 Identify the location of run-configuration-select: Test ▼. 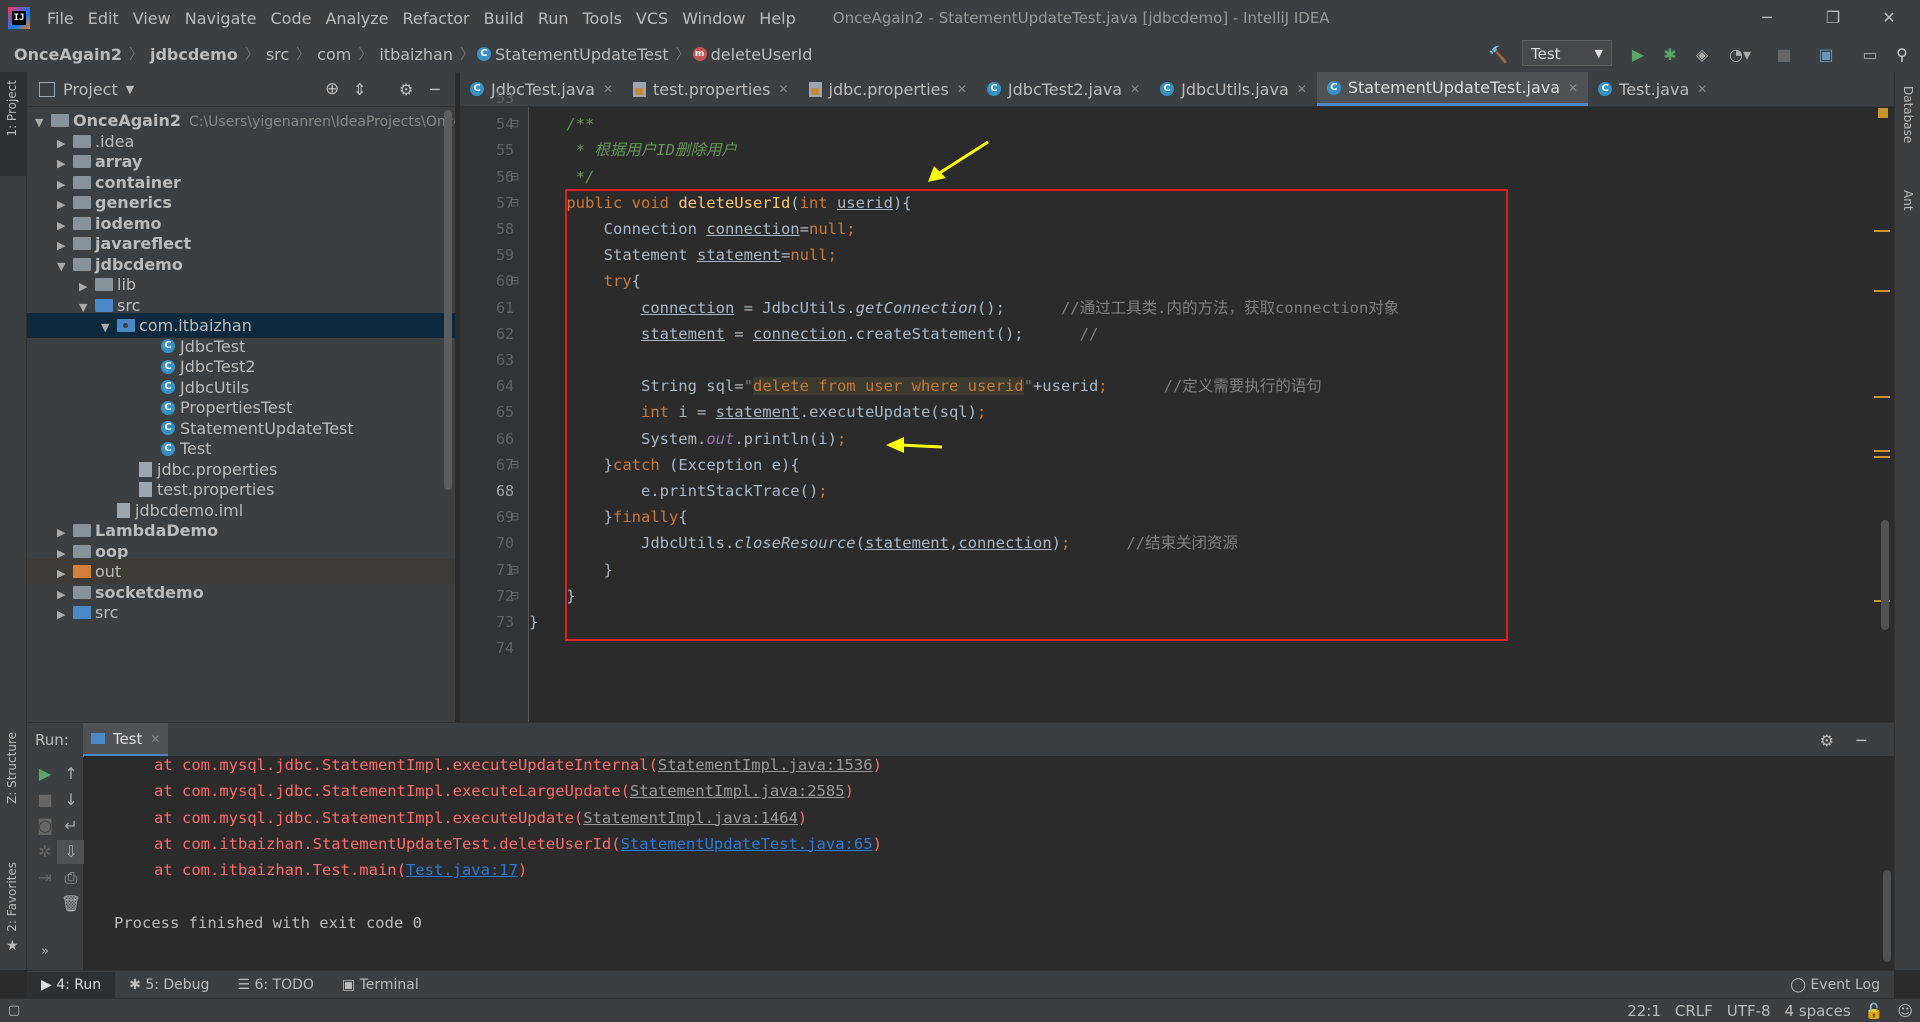
(1567, 53).